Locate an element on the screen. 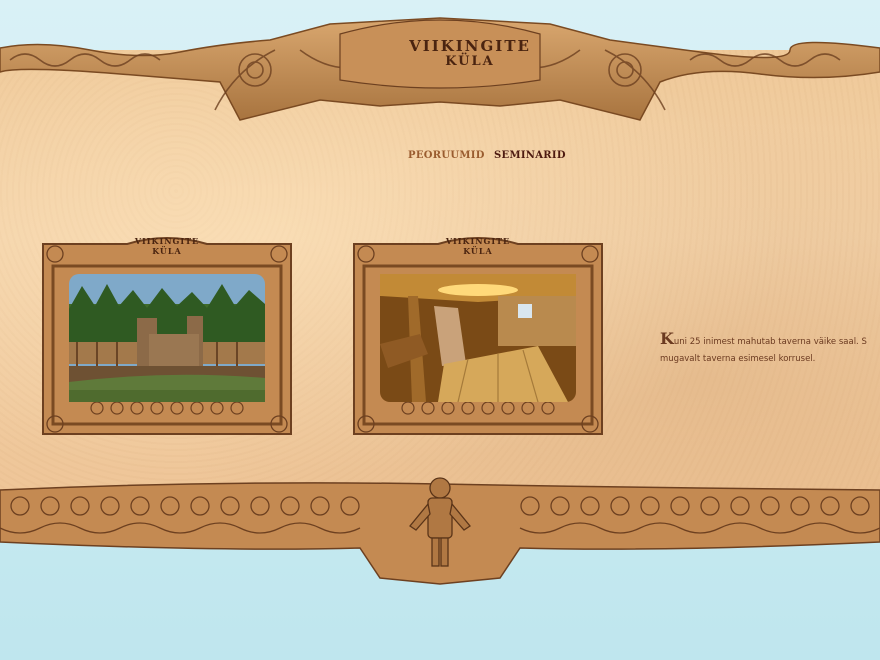 The image size is (880, 660). site-logo: VIIKINGITE KÜLA is located at coordinates (470, 53).